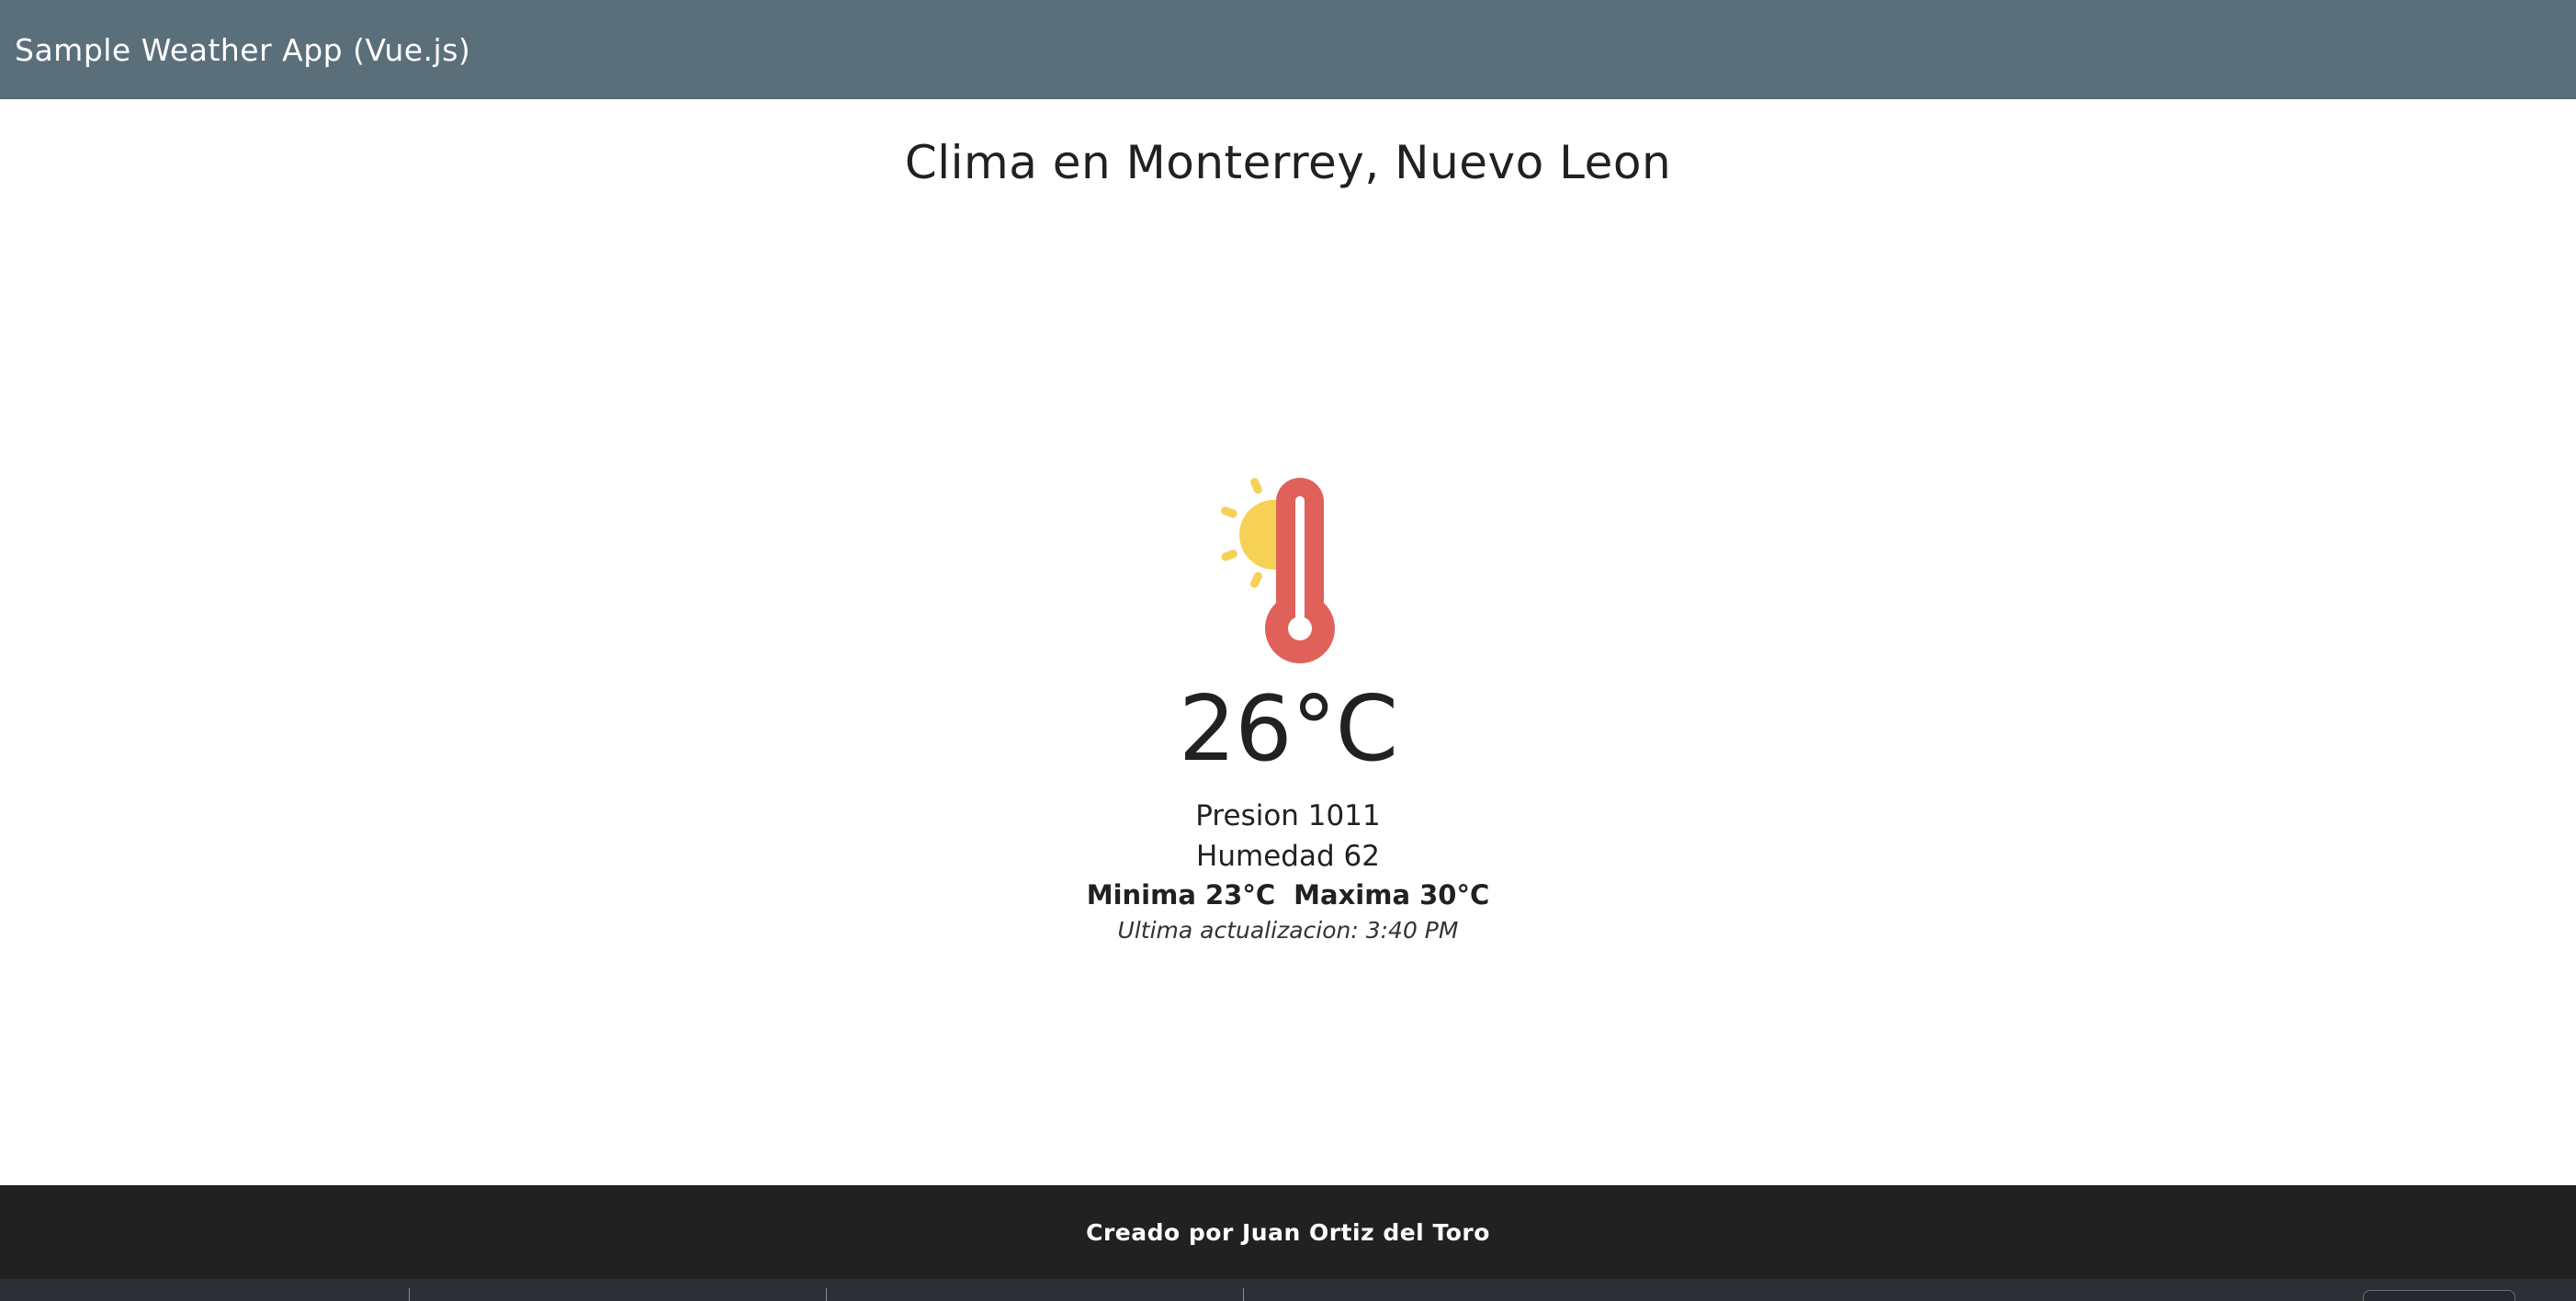 This screenshot has width=2576, height=1301. I want to click on pressure-reading: Presion 1011, so click(1288, 815).